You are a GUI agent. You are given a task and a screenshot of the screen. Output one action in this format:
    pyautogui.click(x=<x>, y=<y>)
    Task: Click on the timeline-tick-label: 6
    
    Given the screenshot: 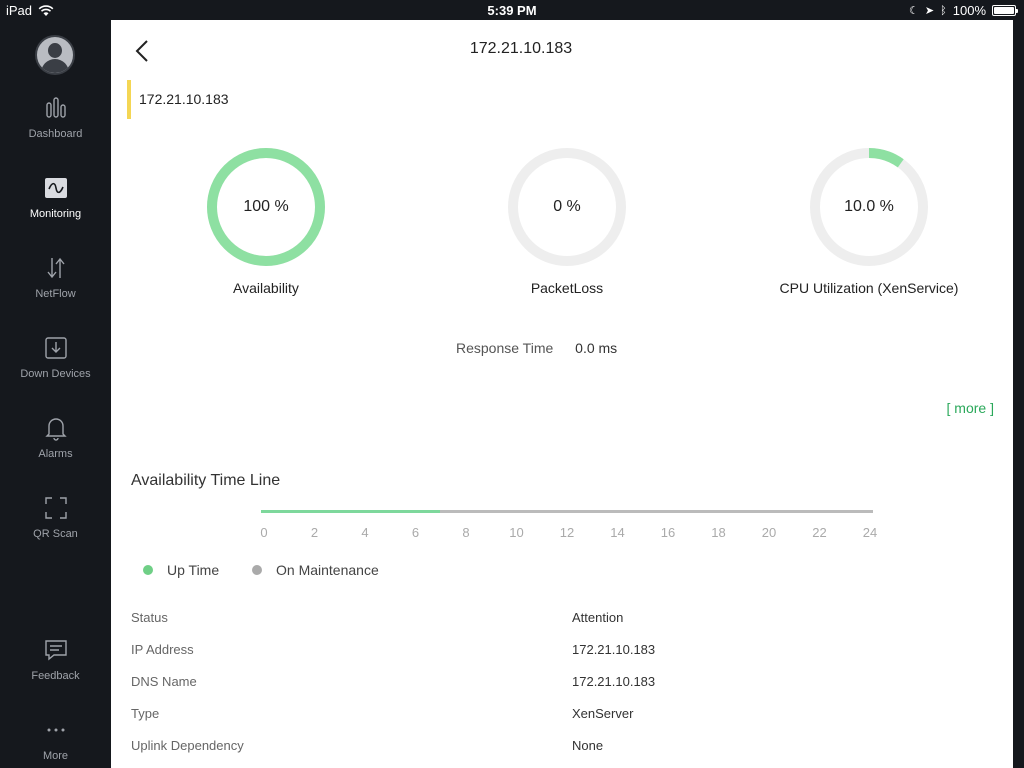 What is the action you would take?
    pyautogui.click(x=415, y=532)
    